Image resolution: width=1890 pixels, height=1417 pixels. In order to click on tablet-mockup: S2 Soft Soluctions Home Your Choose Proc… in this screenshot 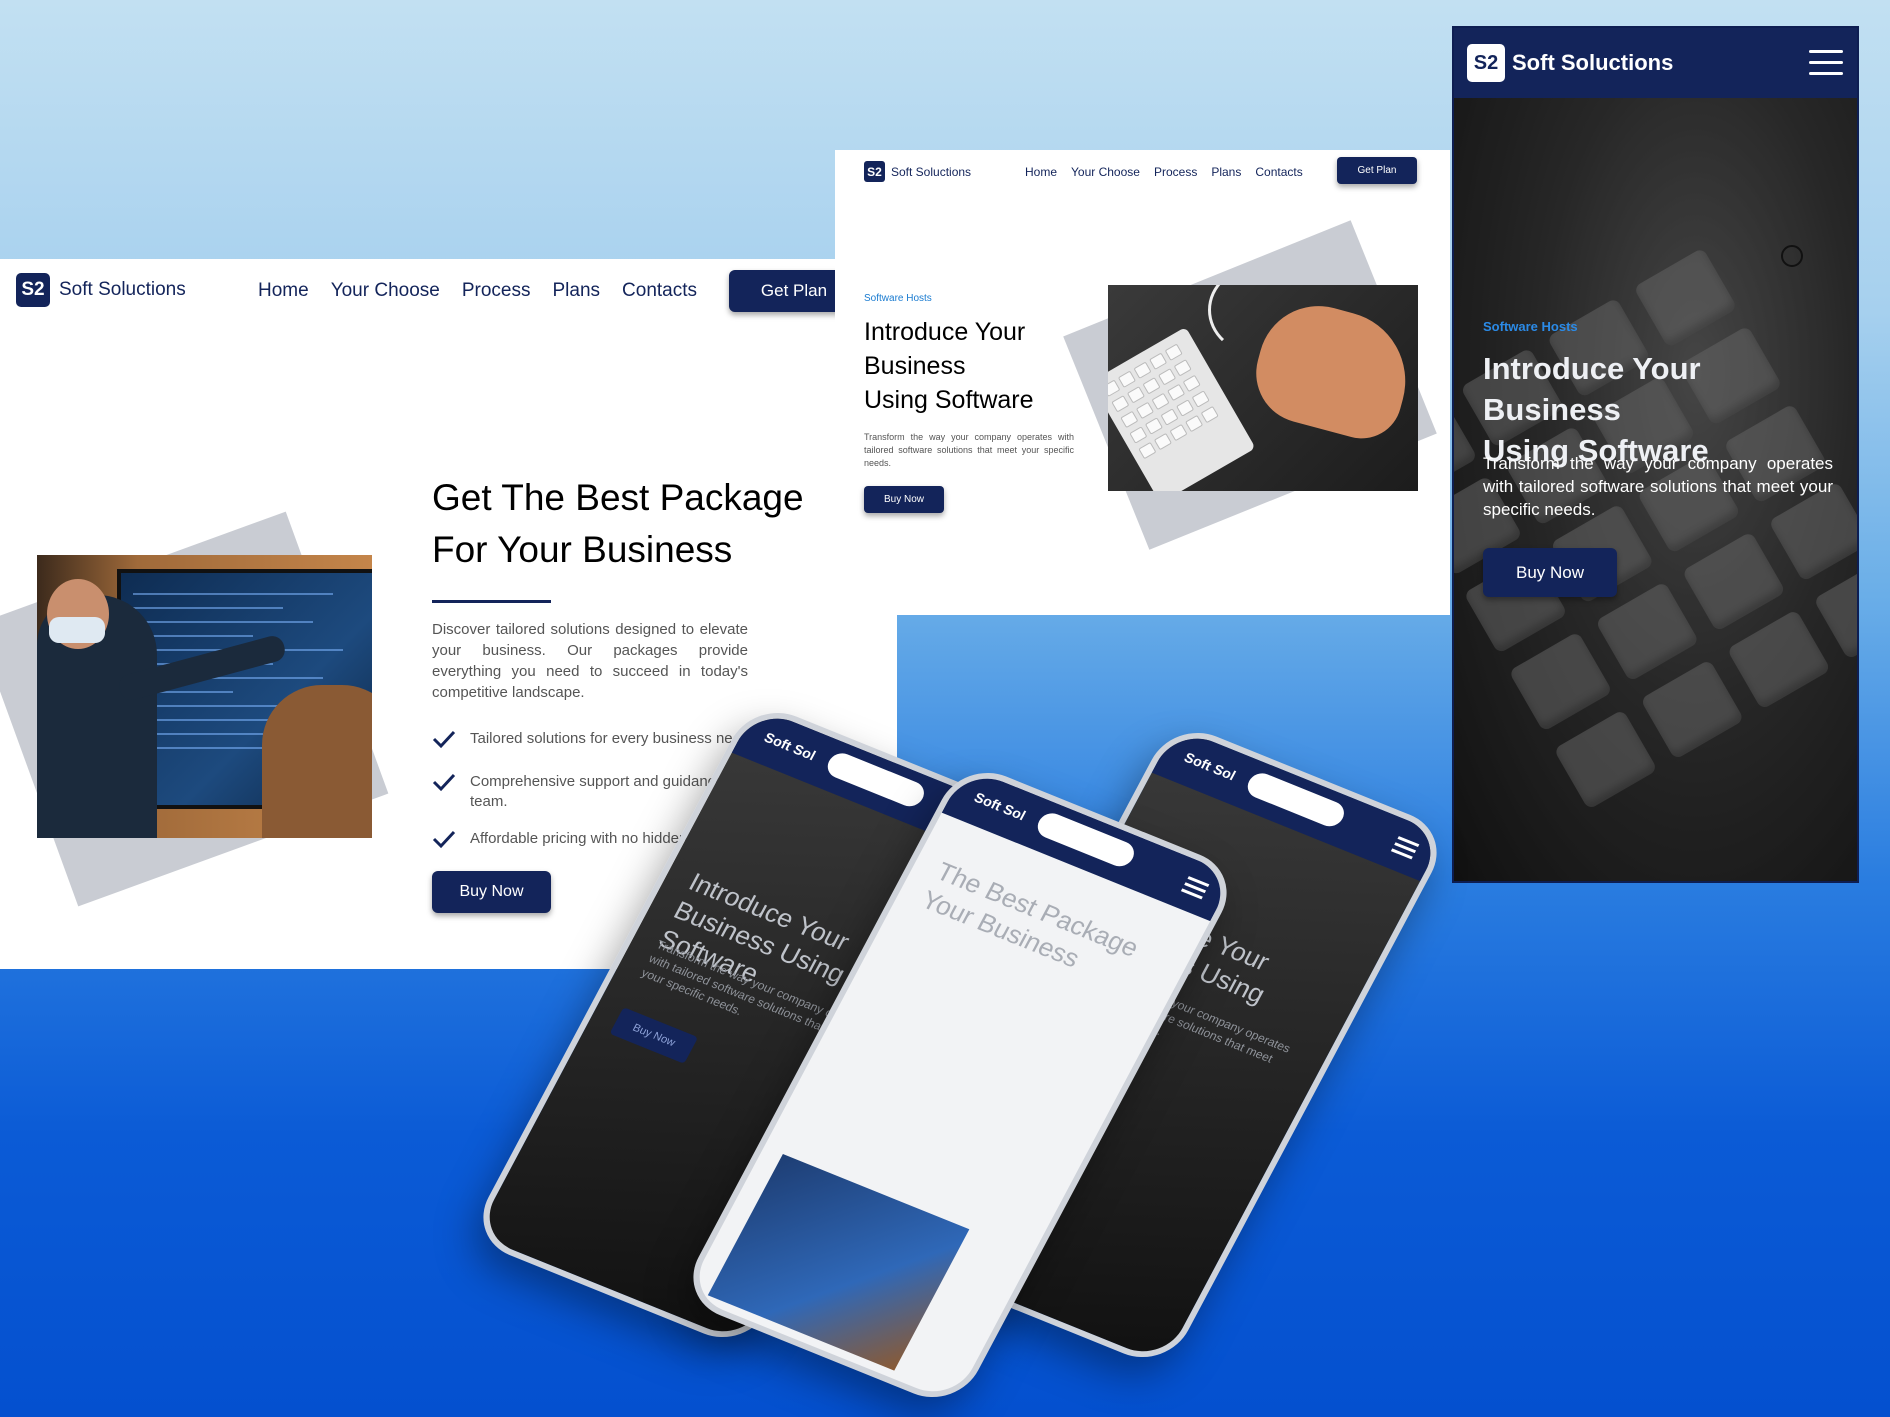, I will do `click(1142, 382)`.